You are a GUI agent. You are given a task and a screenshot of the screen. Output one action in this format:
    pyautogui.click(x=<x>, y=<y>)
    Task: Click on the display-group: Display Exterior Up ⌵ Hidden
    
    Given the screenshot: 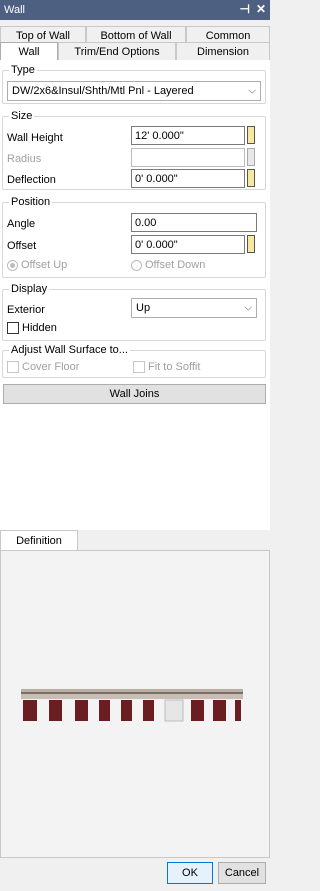 What is the action you would take?
    pyautogui.click(x=134, y=312)
    